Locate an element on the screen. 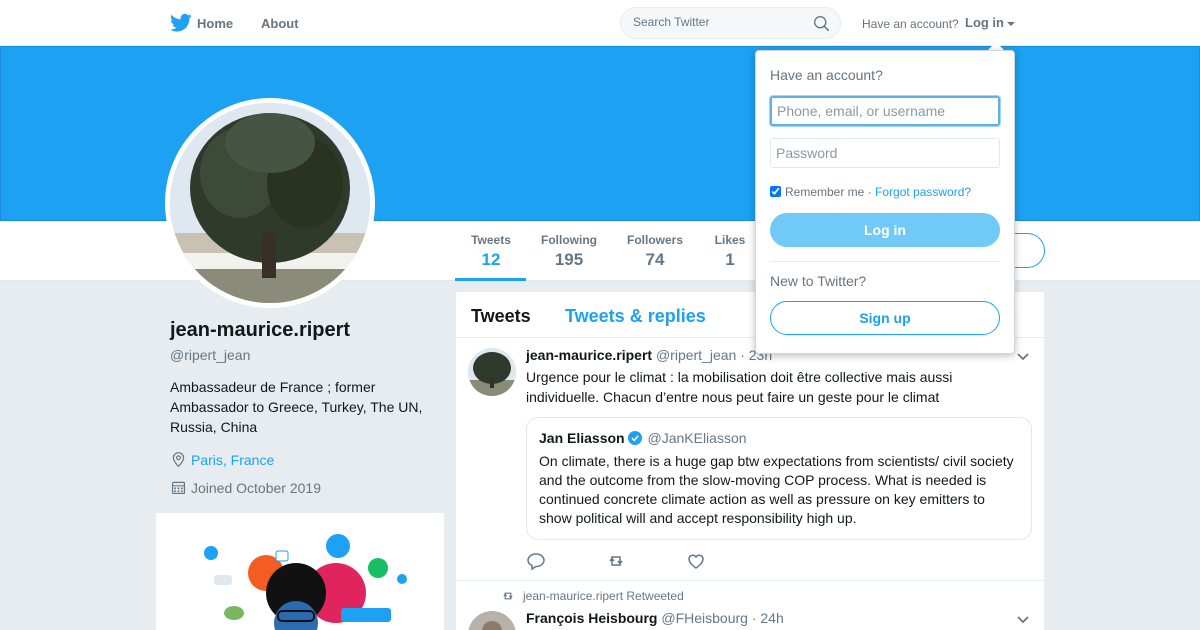  stat-value: 74 is located at coordinates (655, 259).